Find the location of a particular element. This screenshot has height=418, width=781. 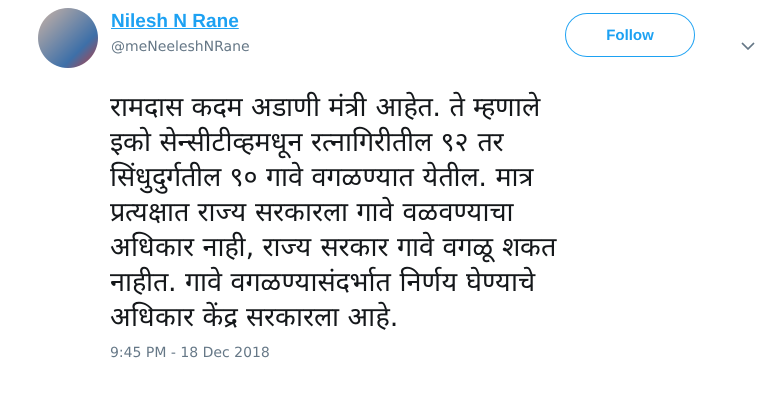

author-name-link: Nilesh N Rane is located at coordinates (175, 22).